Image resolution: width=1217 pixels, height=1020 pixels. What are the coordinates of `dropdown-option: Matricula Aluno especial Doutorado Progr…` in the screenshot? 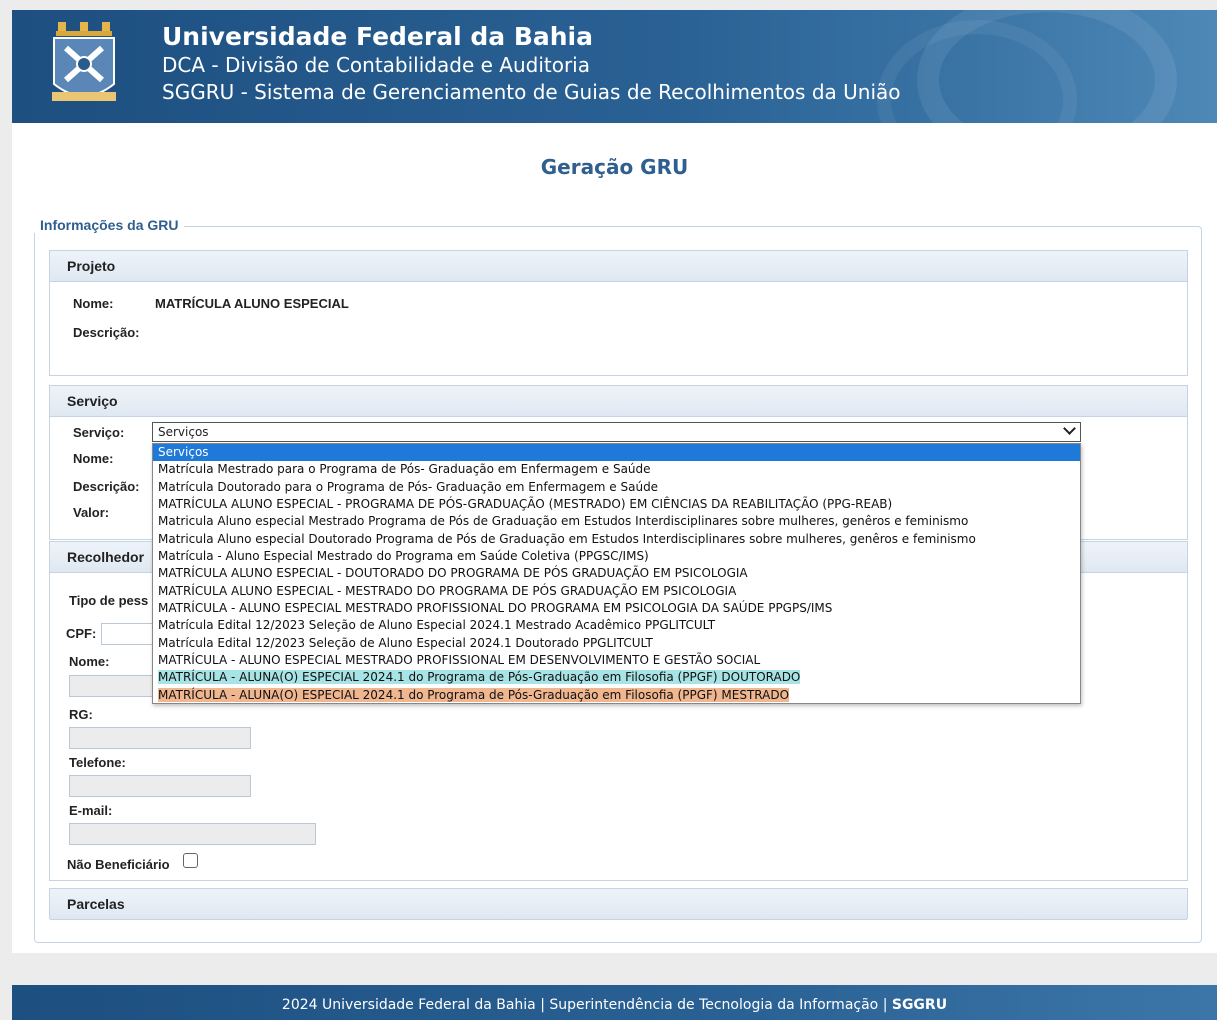 It's located at (616, 539).